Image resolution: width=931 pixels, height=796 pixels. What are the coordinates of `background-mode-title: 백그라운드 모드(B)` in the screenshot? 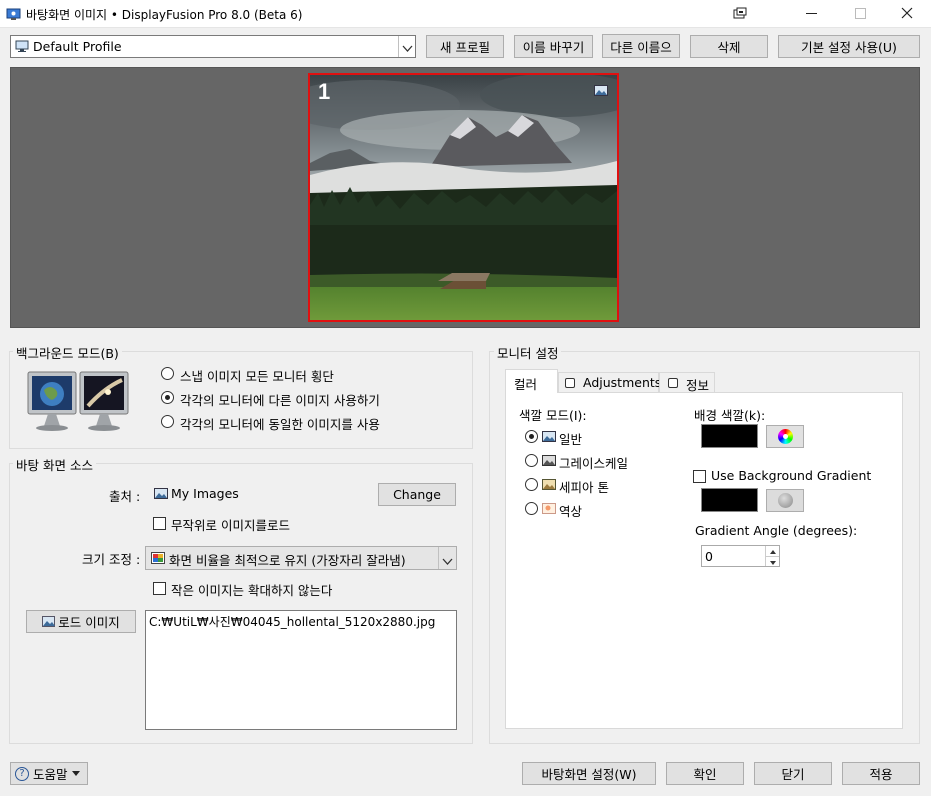 It's located at (67, 352).